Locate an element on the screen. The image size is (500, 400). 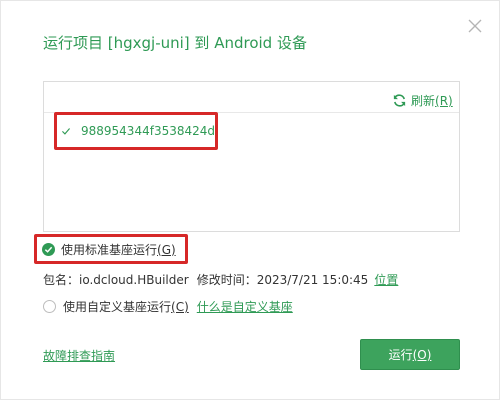
custom-base-option: 使用自定义基座运行(C) 什么是自定义基座 is located at coordinates (168, 306).